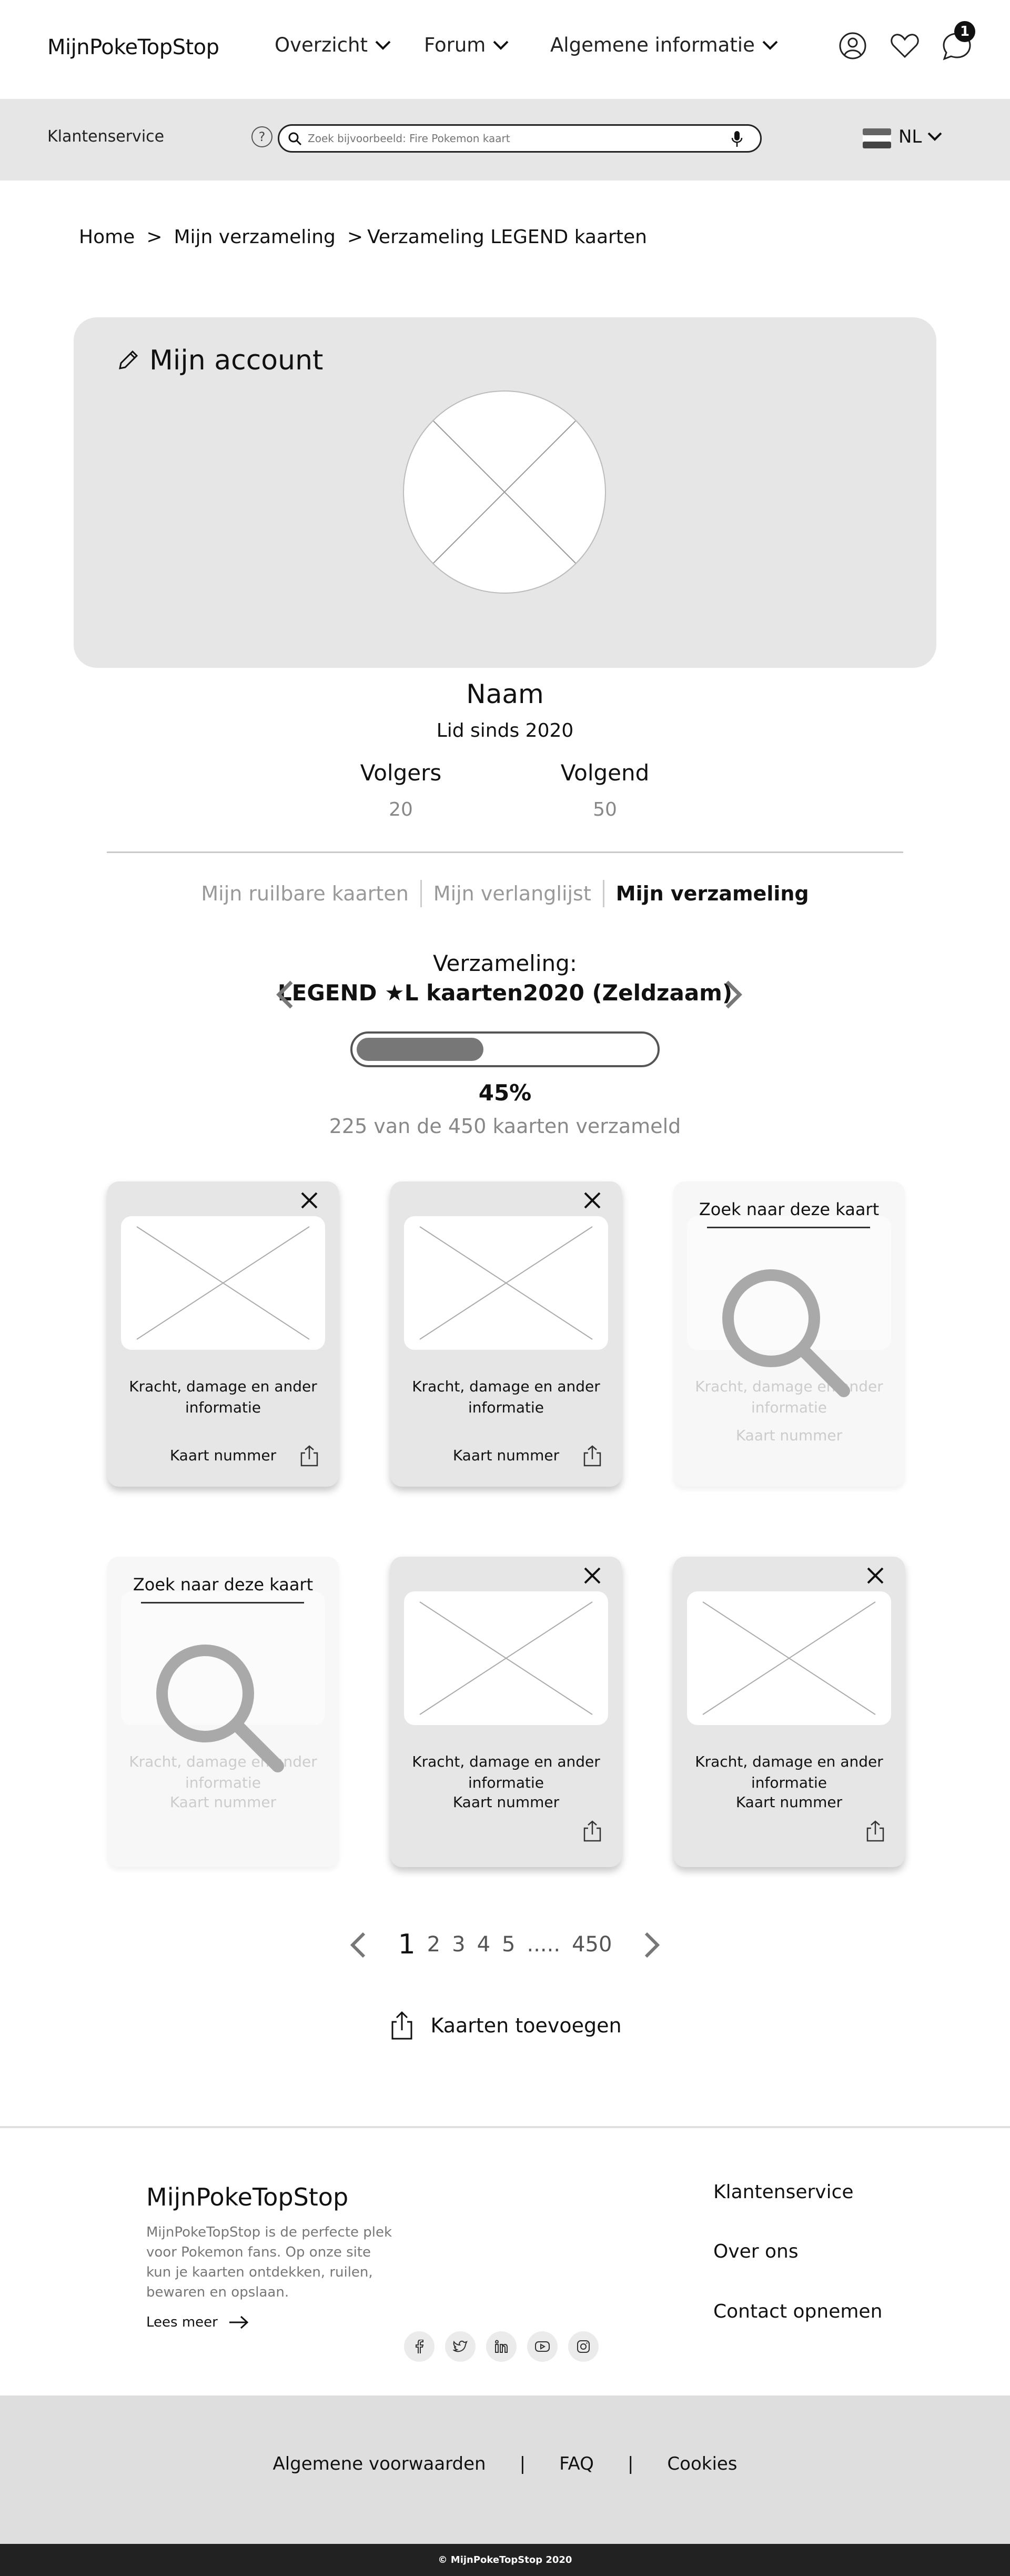  I want to click on footer-divider, so click(505, 2127).